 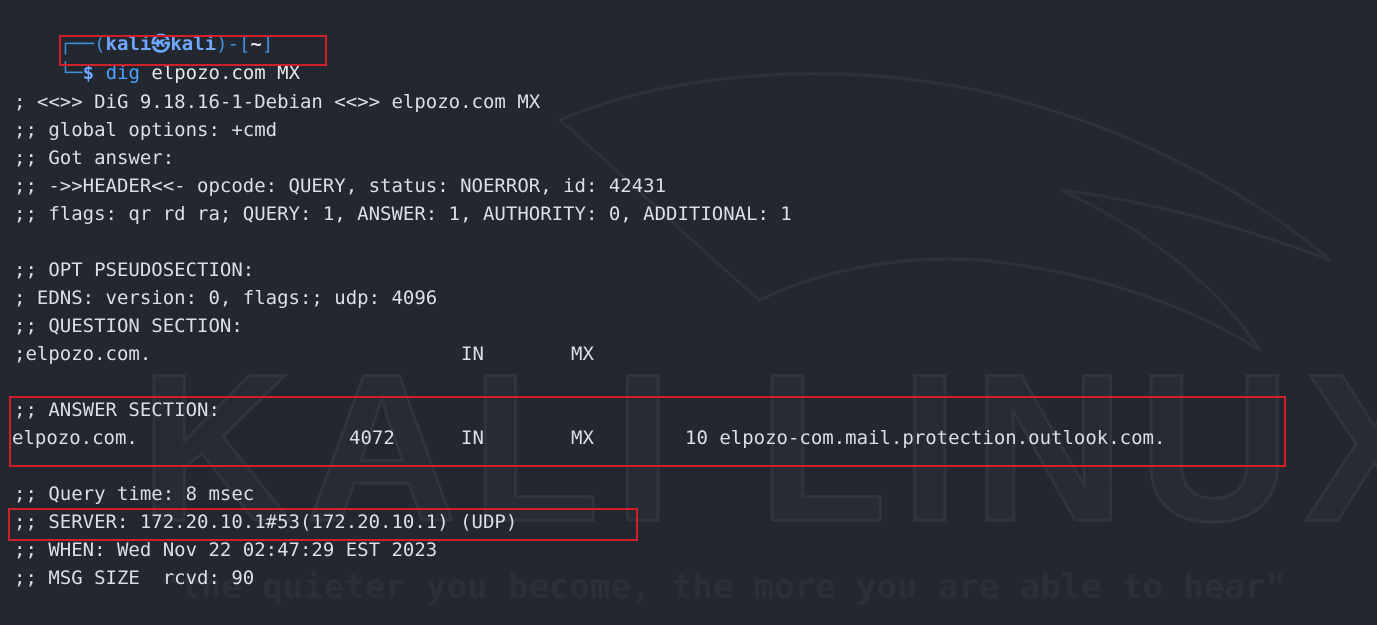 What do you see at coordinates (226, 550) in the screenshot?
I see `when-line: ;; WHEN: Wed Nov 22 02:47:29 EST 2023` at bounding box center [226, 550].